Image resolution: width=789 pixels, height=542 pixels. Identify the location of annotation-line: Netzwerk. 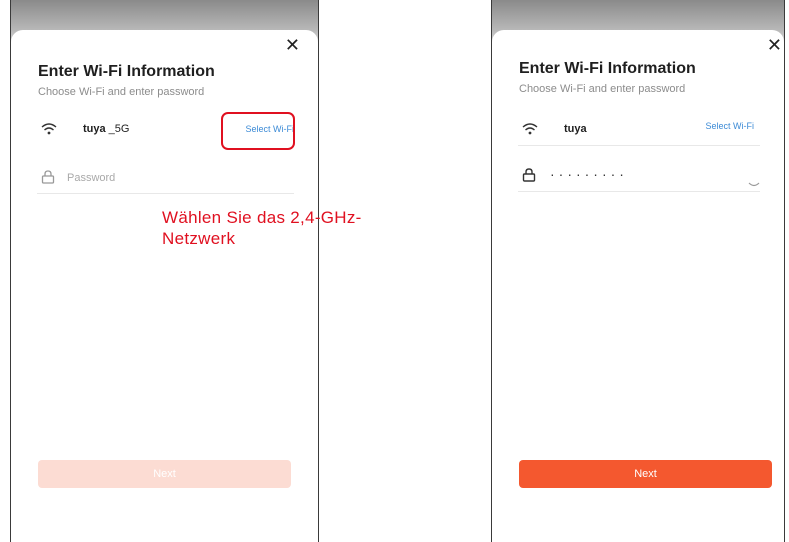
(199, 238).